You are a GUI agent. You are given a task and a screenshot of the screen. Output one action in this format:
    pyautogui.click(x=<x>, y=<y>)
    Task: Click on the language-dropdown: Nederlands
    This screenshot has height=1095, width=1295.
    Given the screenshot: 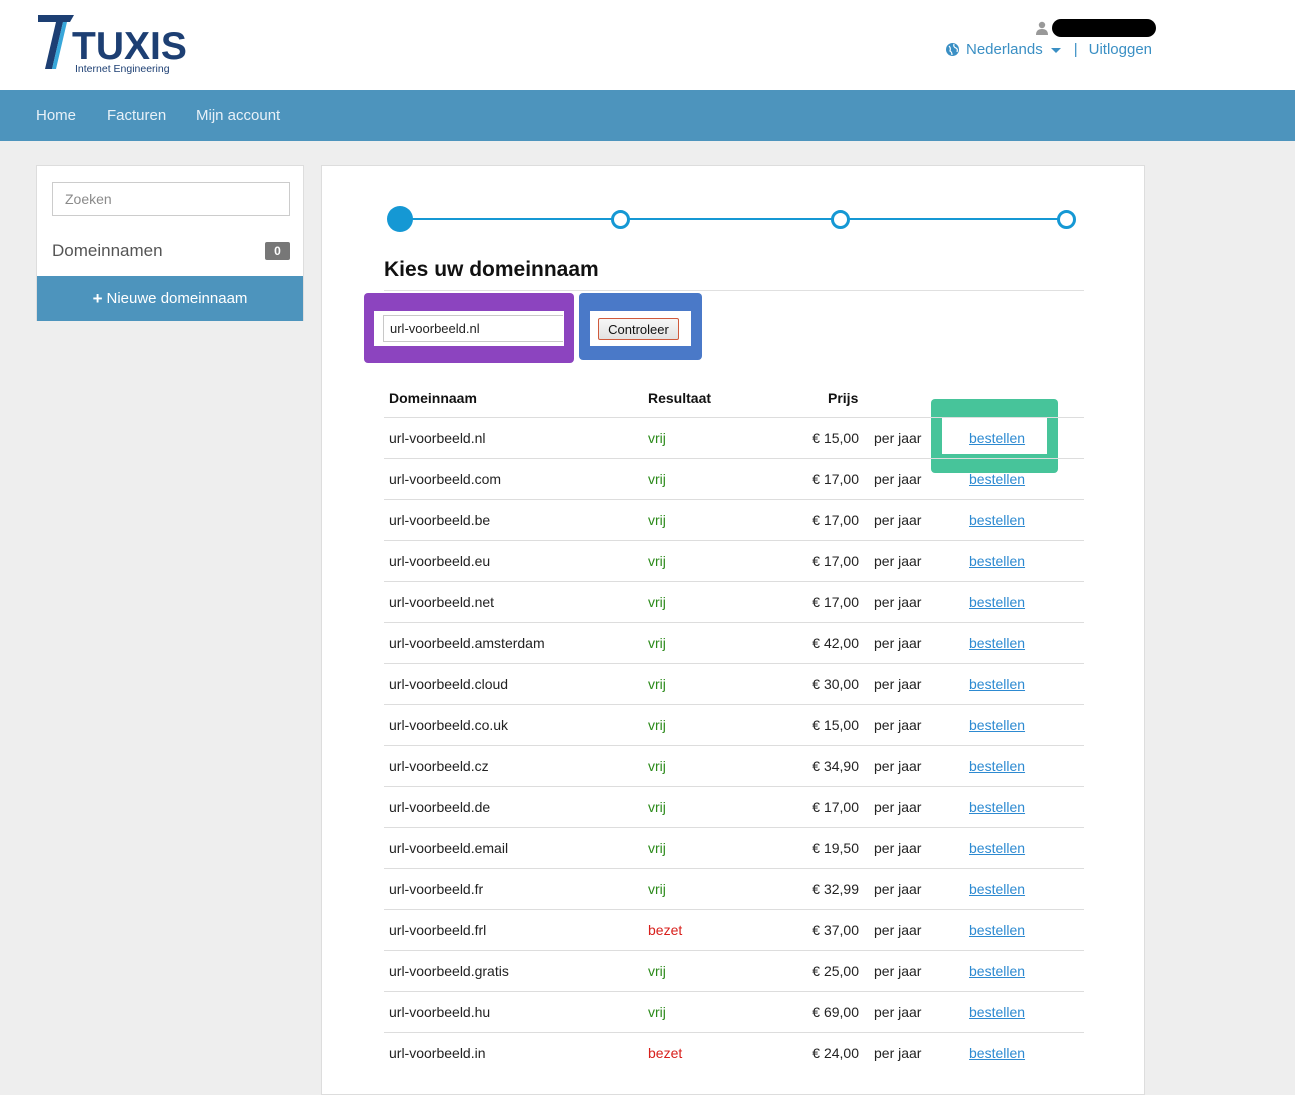 What is the action you would take?
    pyautogui.click(x=1003, y=49)
    